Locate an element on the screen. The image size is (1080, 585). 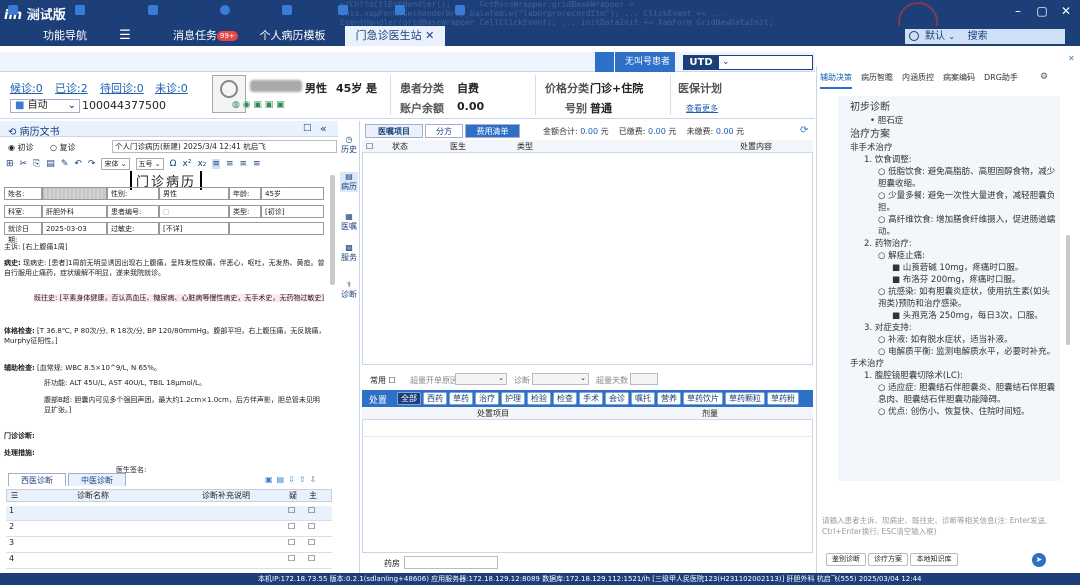
category-button: 草药 is located at coordinates (461, 398).